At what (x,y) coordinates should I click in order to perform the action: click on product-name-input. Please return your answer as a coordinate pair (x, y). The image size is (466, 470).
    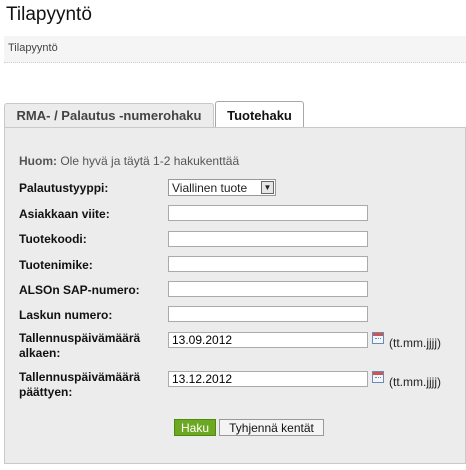
    Looking at the image, I should click on (268, 264).